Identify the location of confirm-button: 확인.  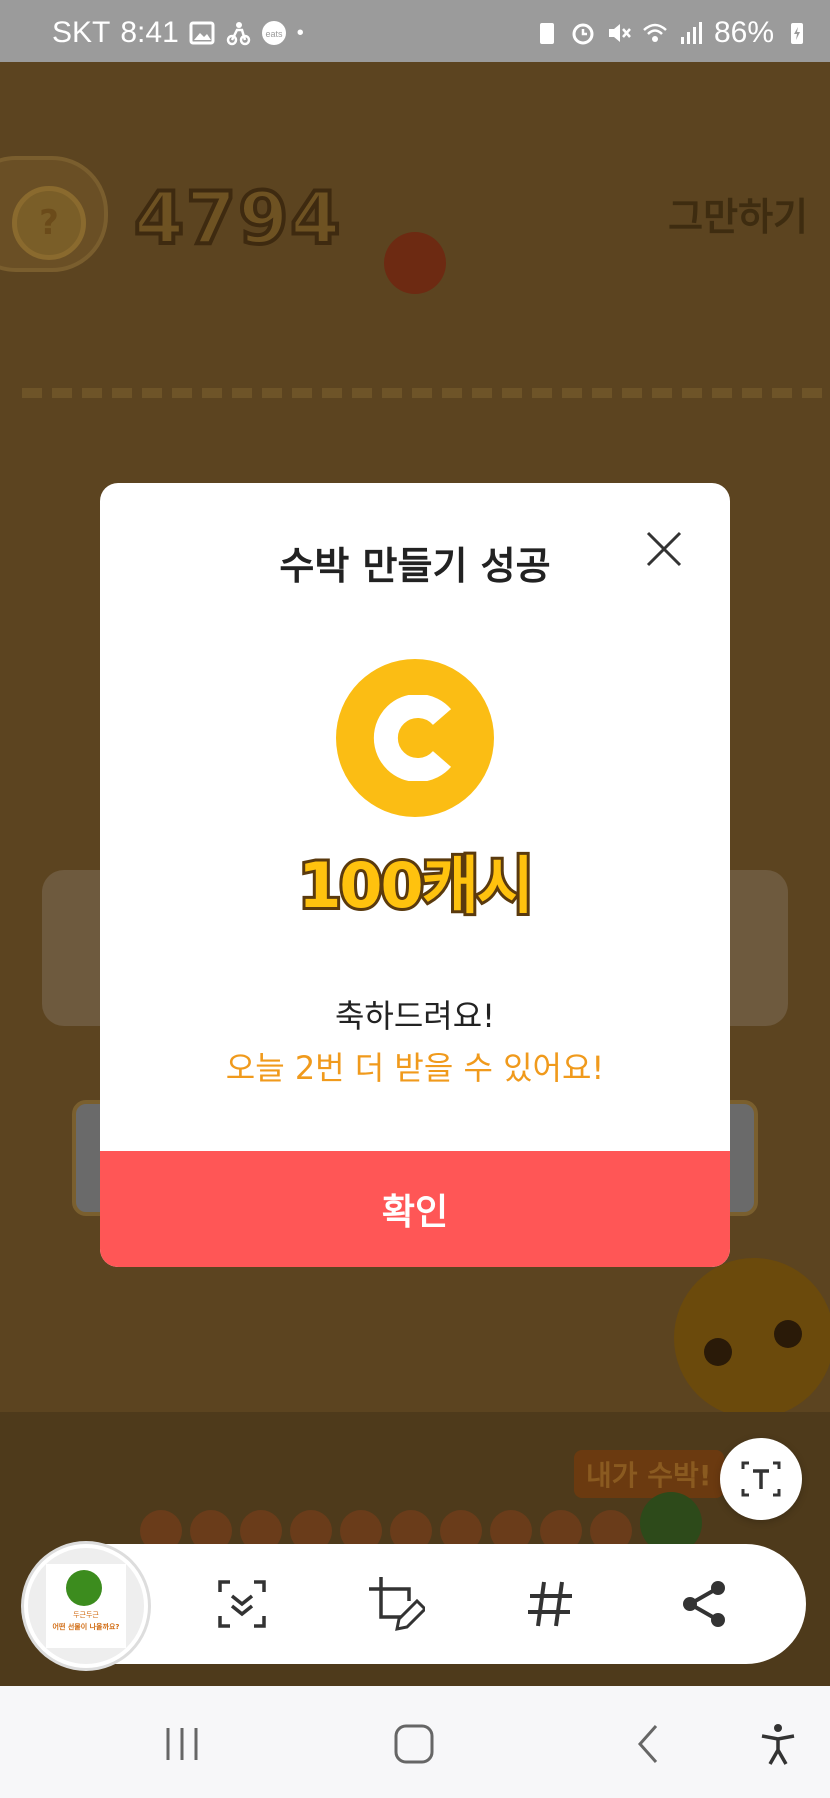
(415, 1209).